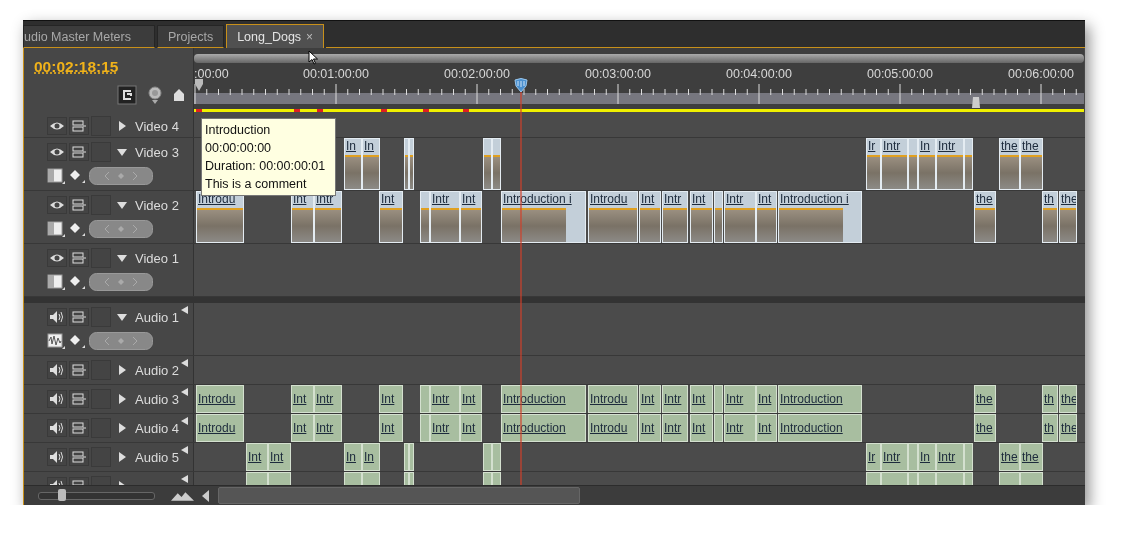 This screenshot has width=1140, height=559. I want to click on time-ruler, so click(639, 94).